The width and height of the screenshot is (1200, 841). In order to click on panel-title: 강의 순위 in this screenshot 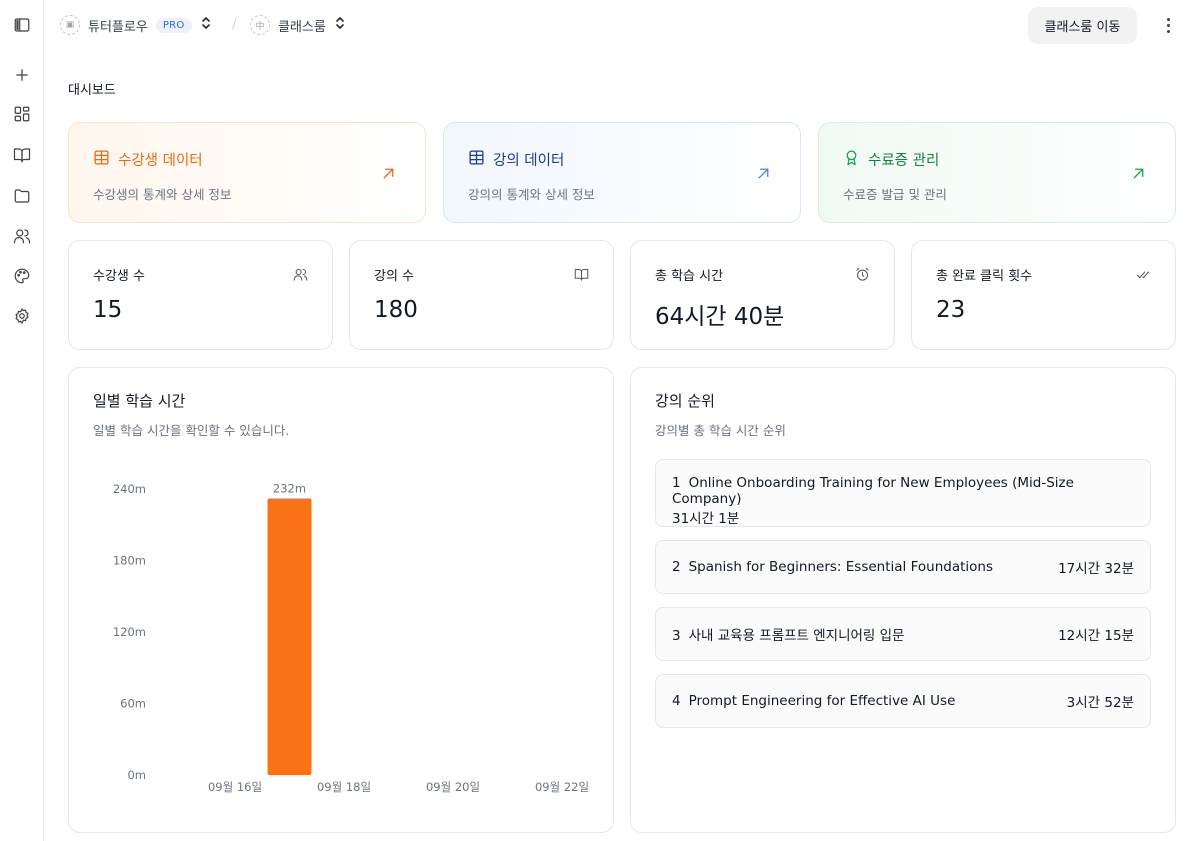, I will do `click(685, 401)`.